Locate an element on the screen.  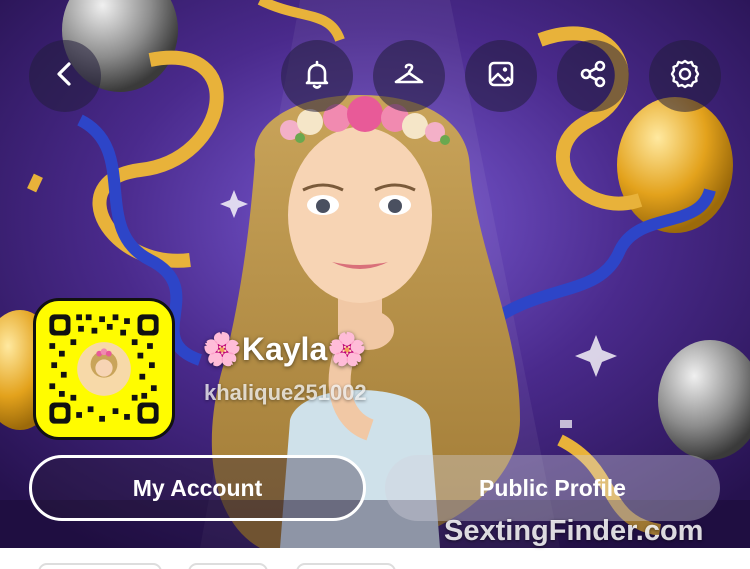
notifications-button is located at coordinates (317, 76).